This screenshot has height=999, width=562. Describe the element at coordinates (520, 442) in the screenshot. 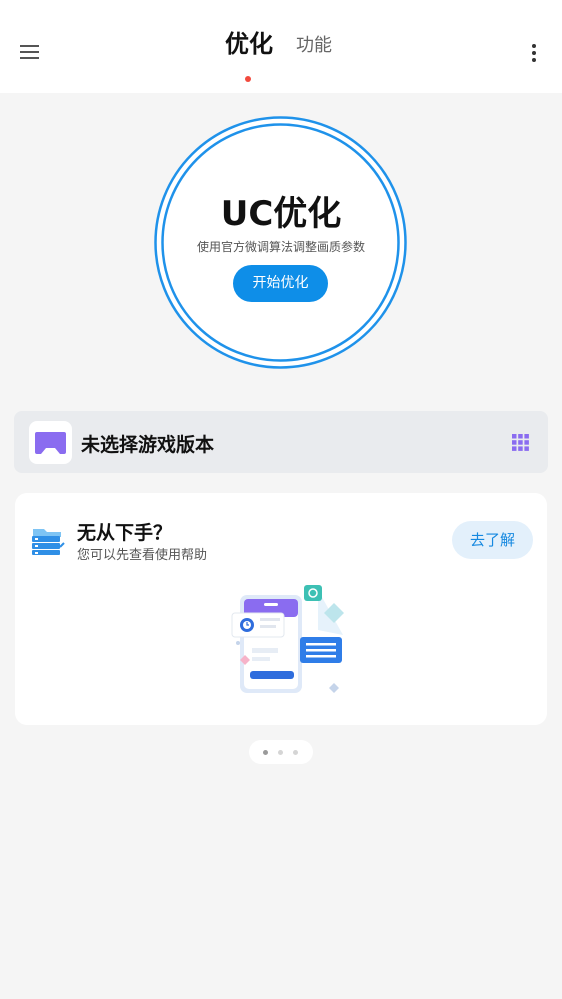

I see `grid-icon` at that location.